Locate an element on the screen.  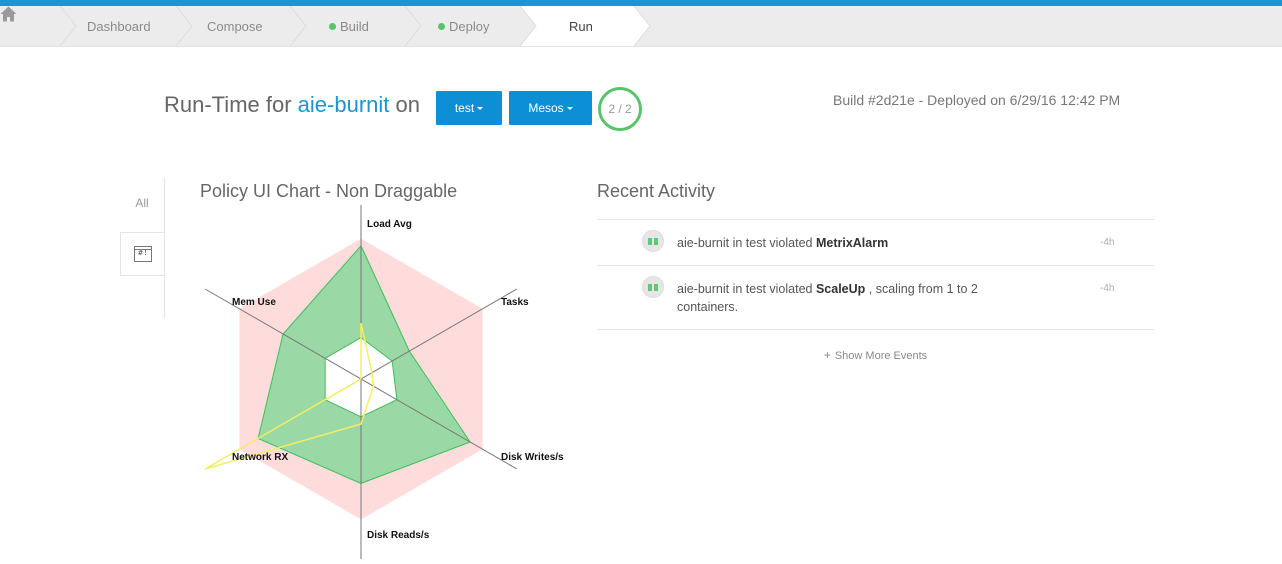
home-icon is located at coordinates (8, 14).